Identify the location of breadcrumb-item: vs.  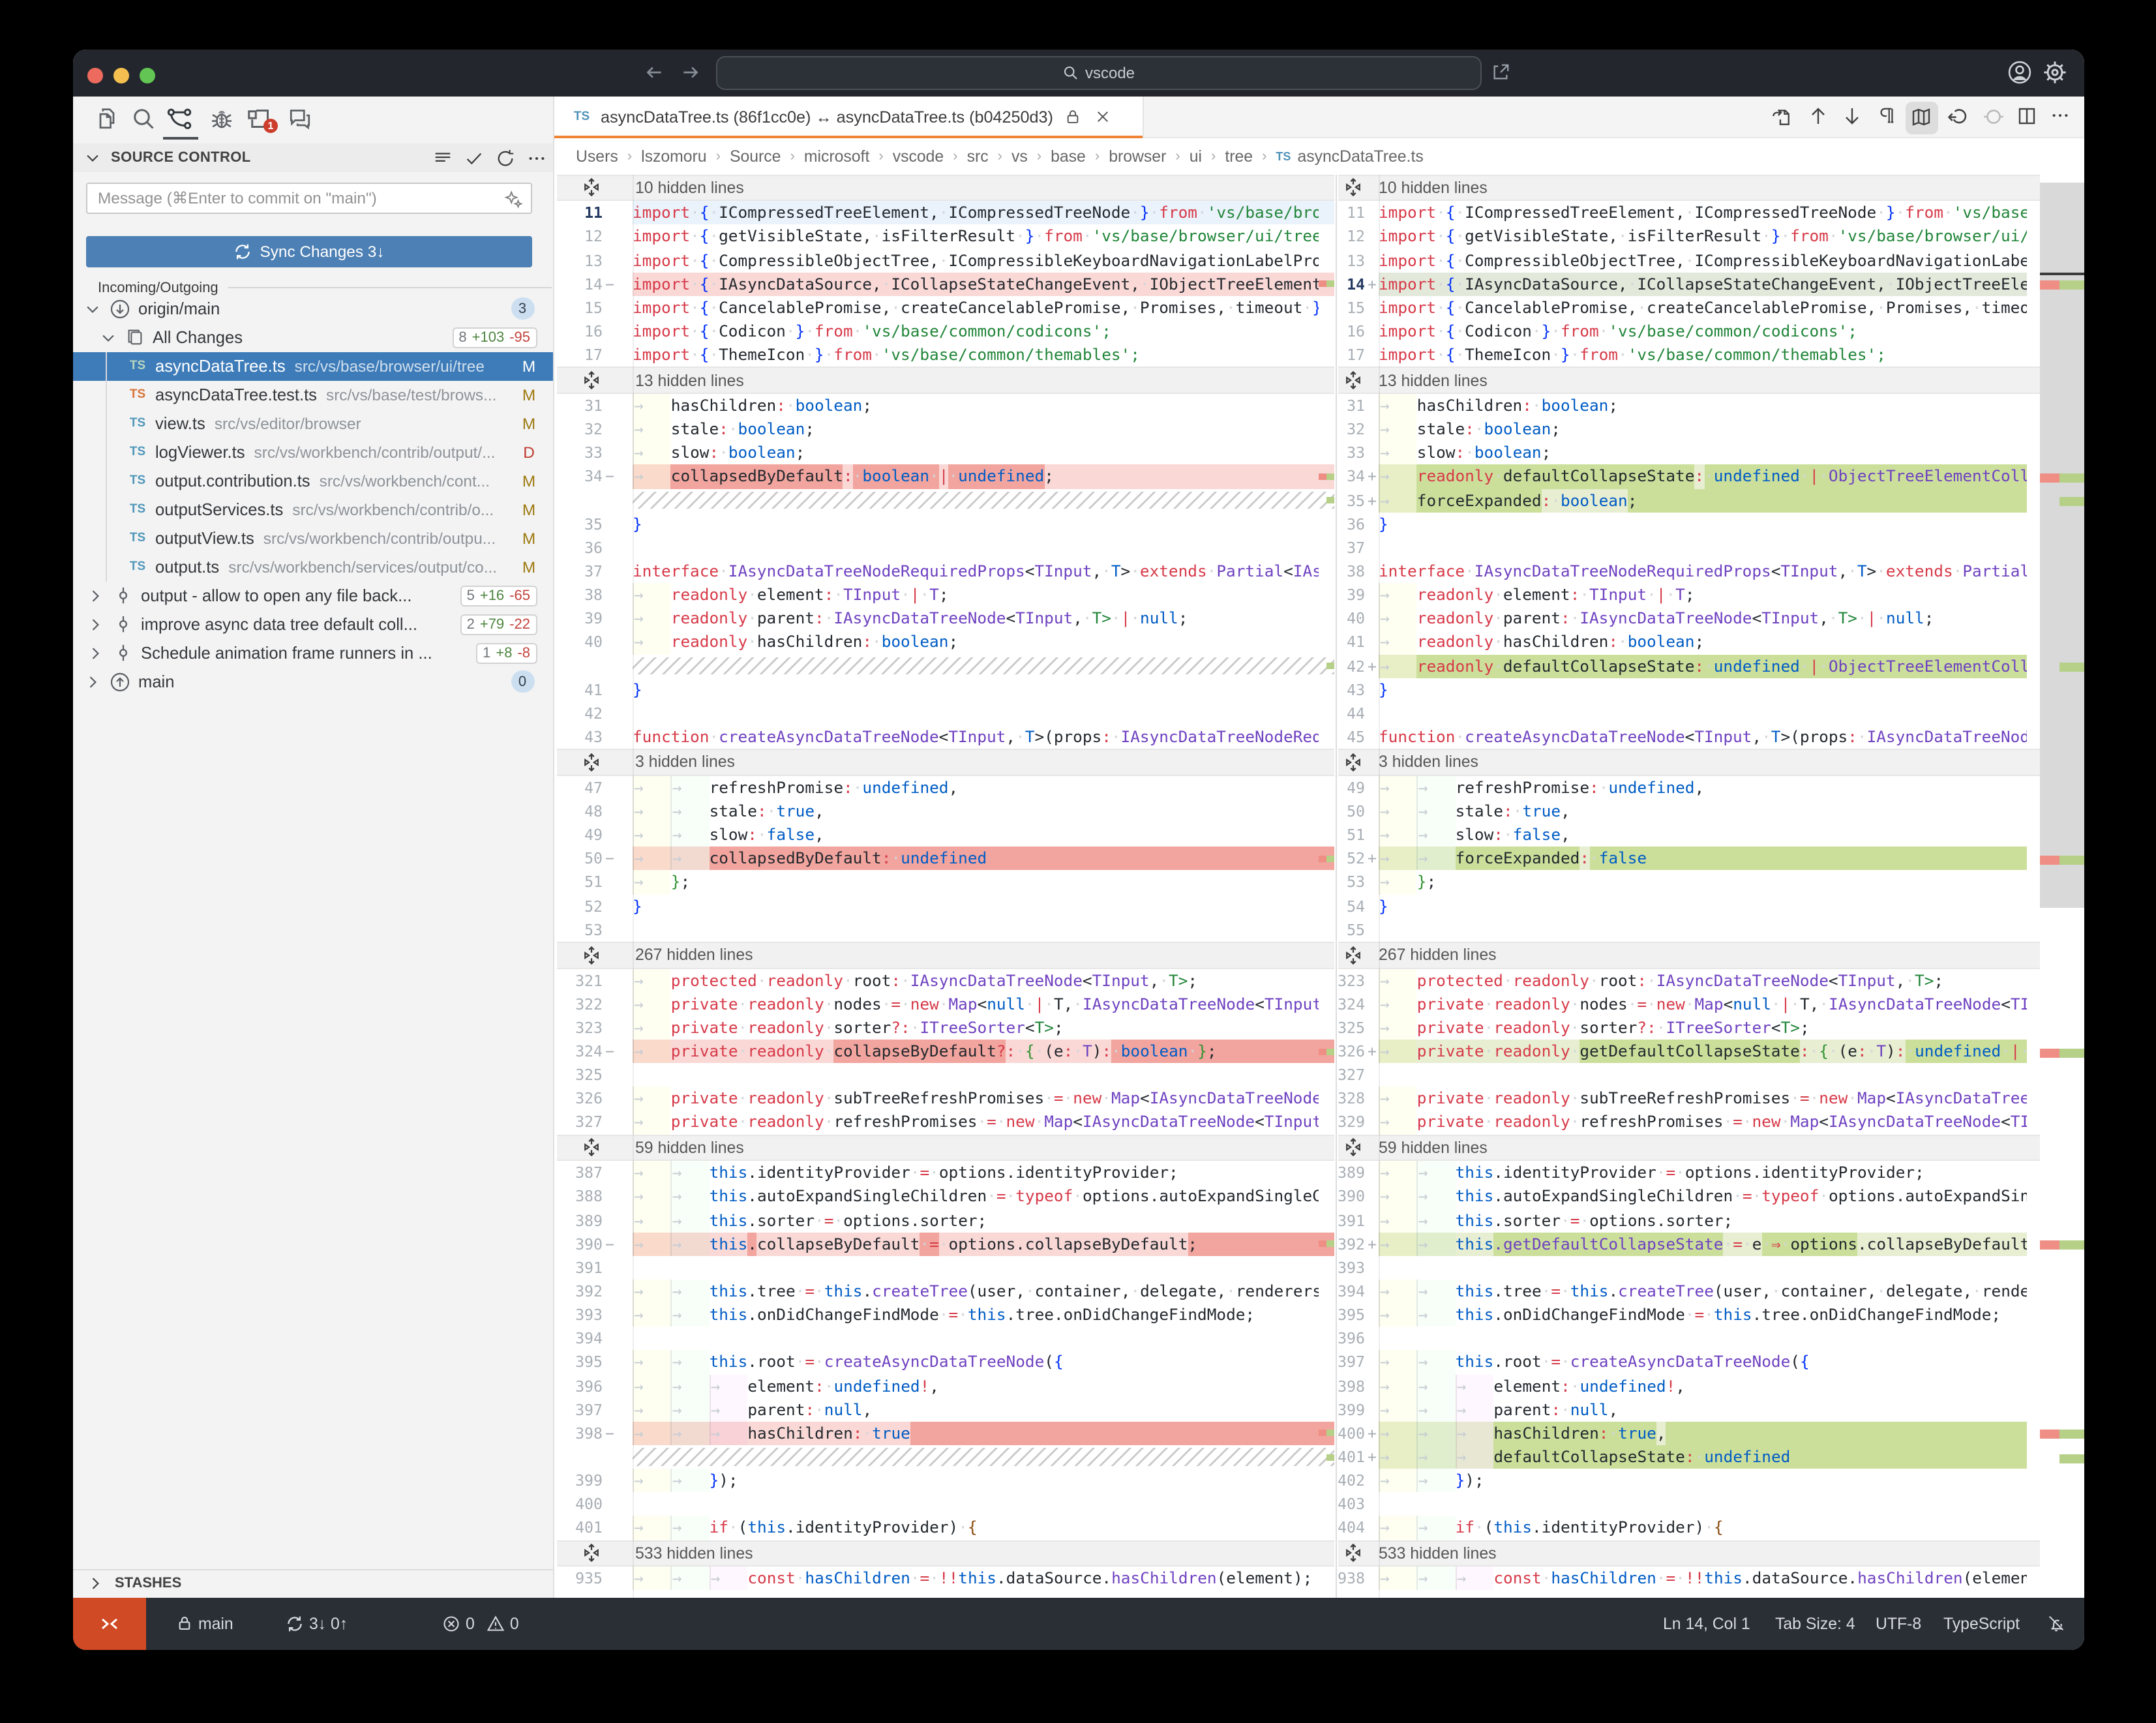
(1019, 157).